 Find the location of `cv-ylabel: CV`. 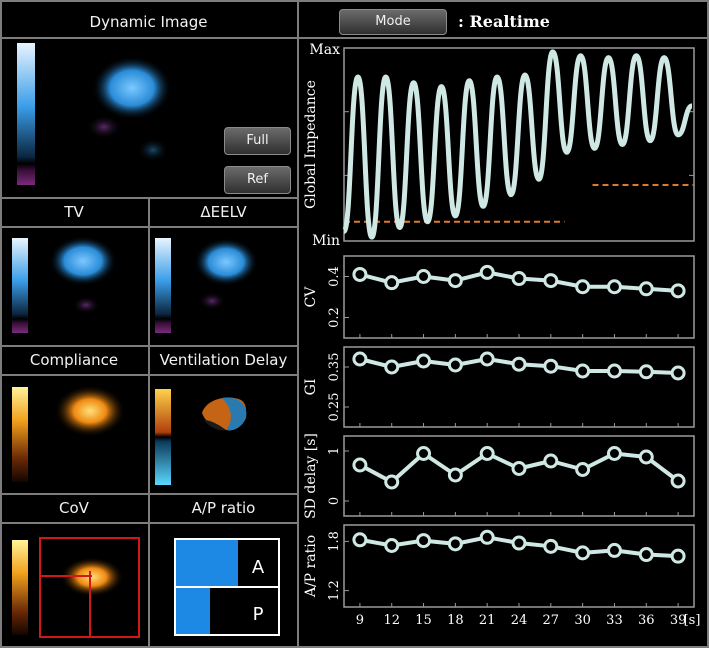

cv-ylabel: CV is located at coordinates (311, 297).